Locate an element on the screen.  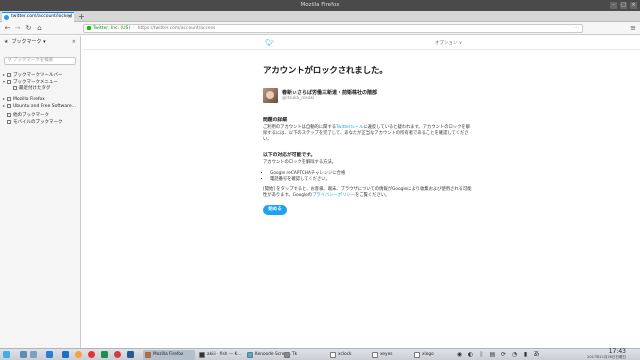
start-button: 始める is located at coordinates (275, 210).